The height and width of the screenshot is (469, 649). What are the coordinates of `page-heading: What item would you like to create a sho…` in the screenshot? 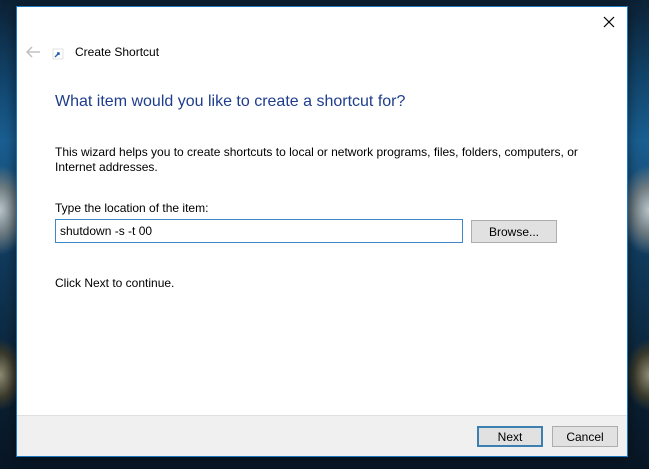 It's located at (230, 101).